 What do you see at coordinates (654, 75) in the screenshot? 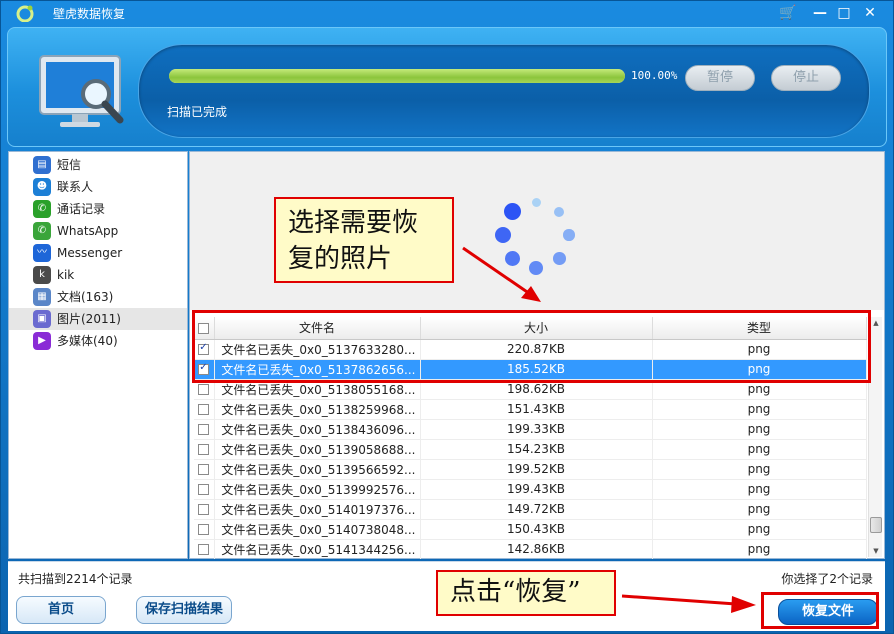
I see `progress-percent: 100.00%` at bounding box center [654, 75].